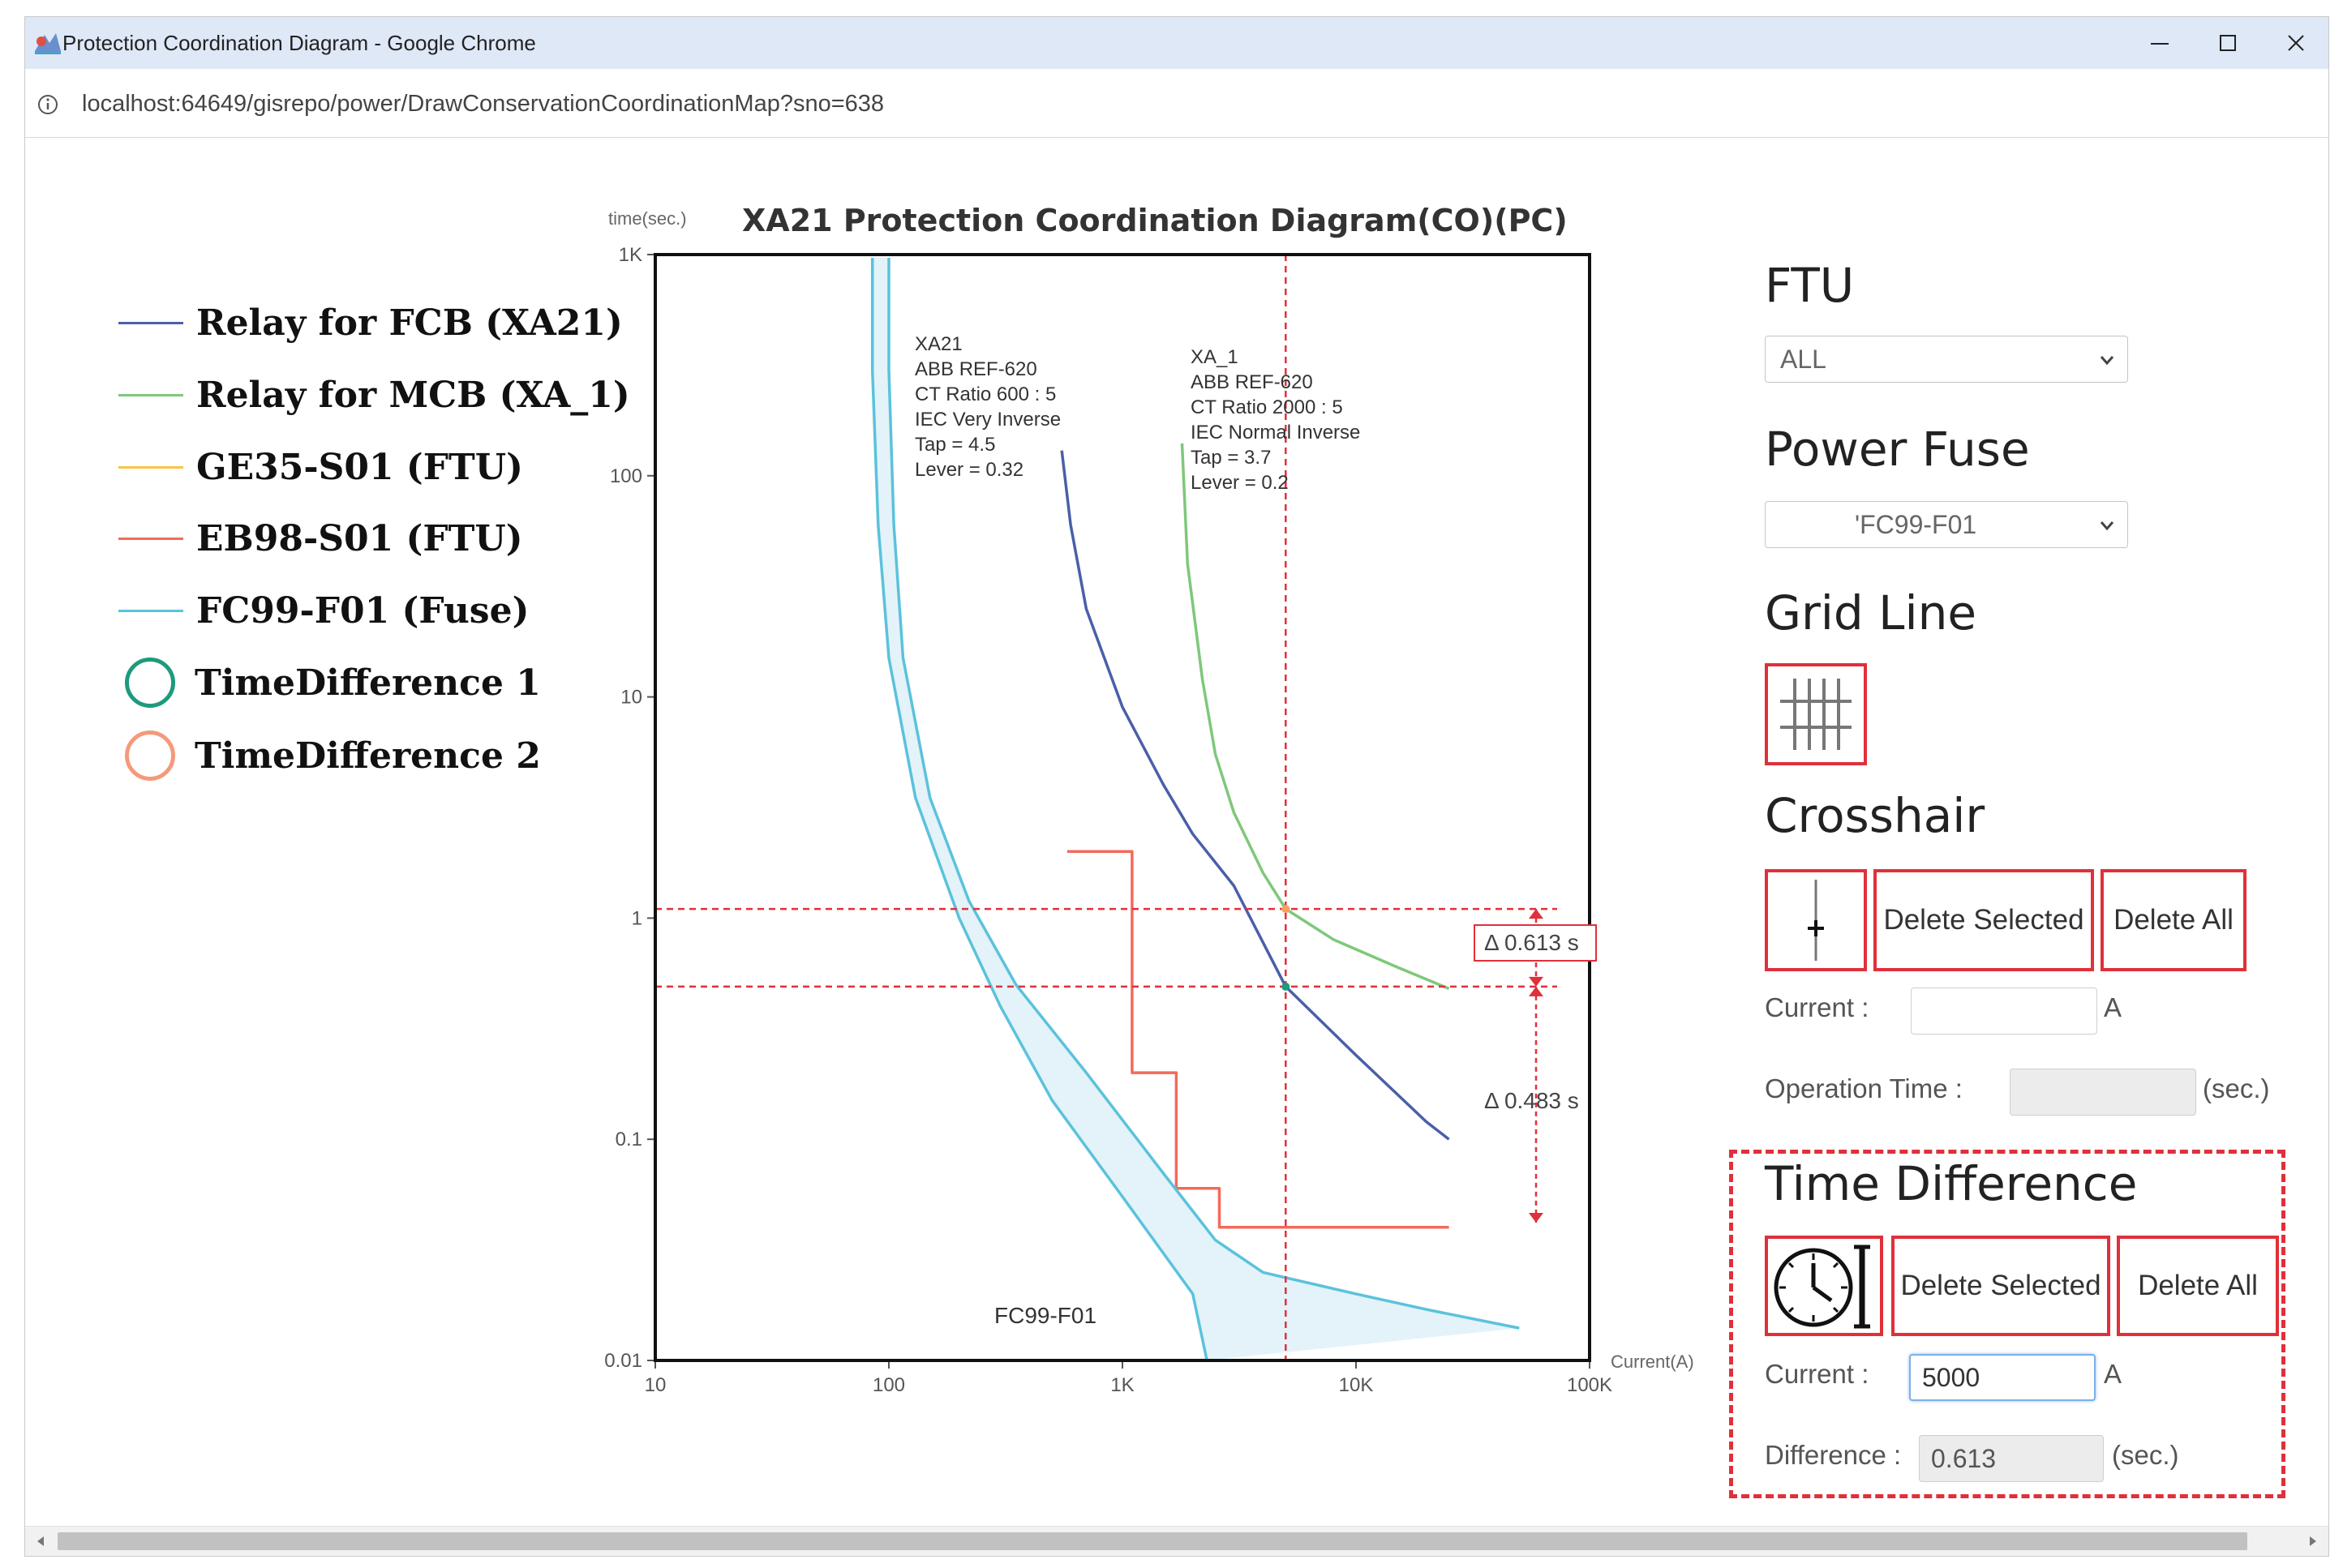  Describe the element at coordinates (955, 445) in the screenshot. I see `xa21-annotation-line-5: Tap = 4.5` at that location.